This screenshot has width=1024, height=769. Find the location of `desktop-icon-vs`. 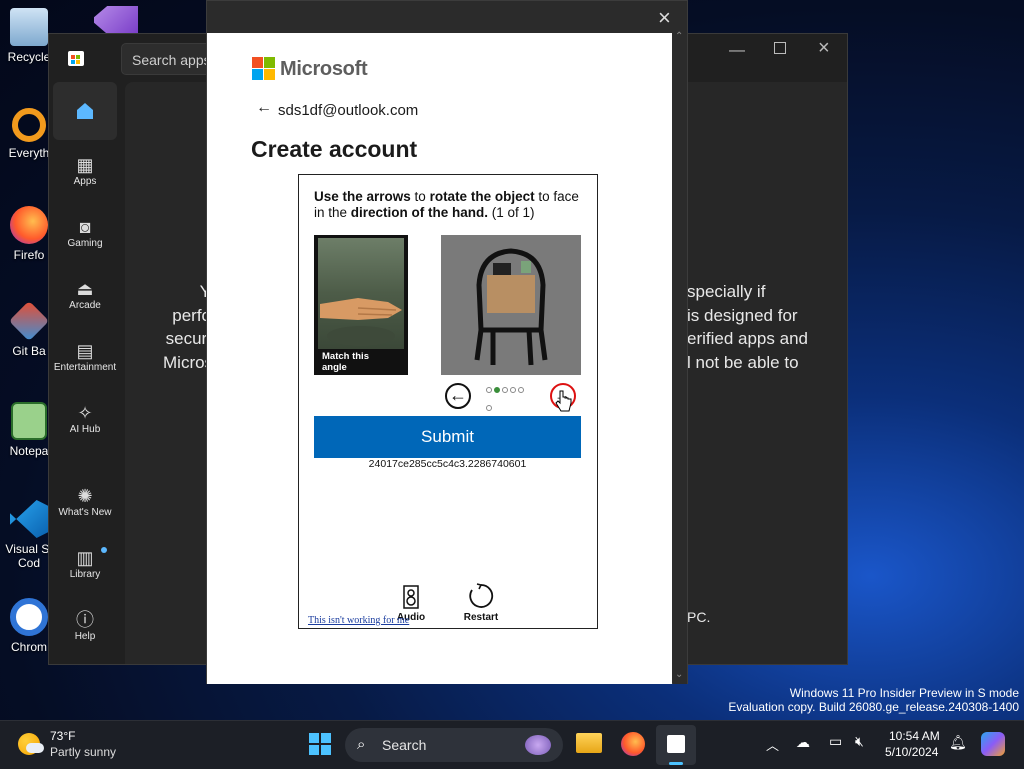

desktop-icon-vs is located at coordinates (117, 20).